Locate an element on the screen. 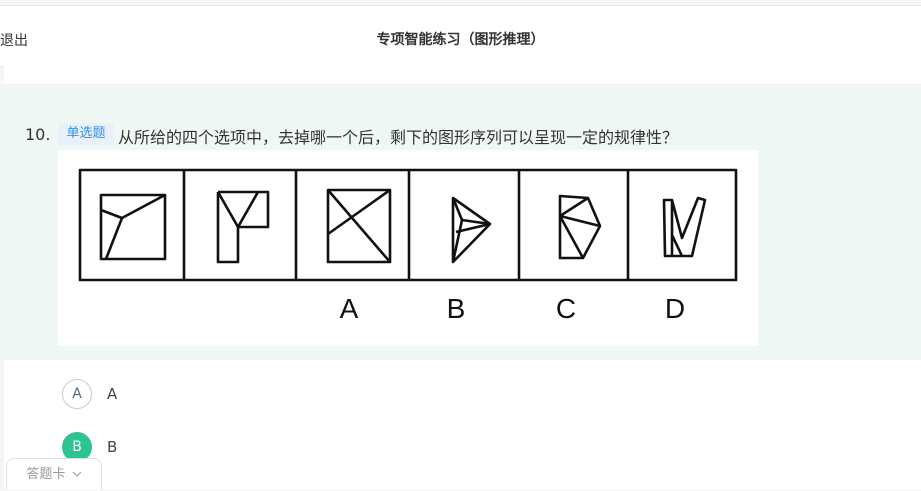 This screenshot has width=921, height=491. question-type-badge: 单选题 is located at coordinates (86, 134).